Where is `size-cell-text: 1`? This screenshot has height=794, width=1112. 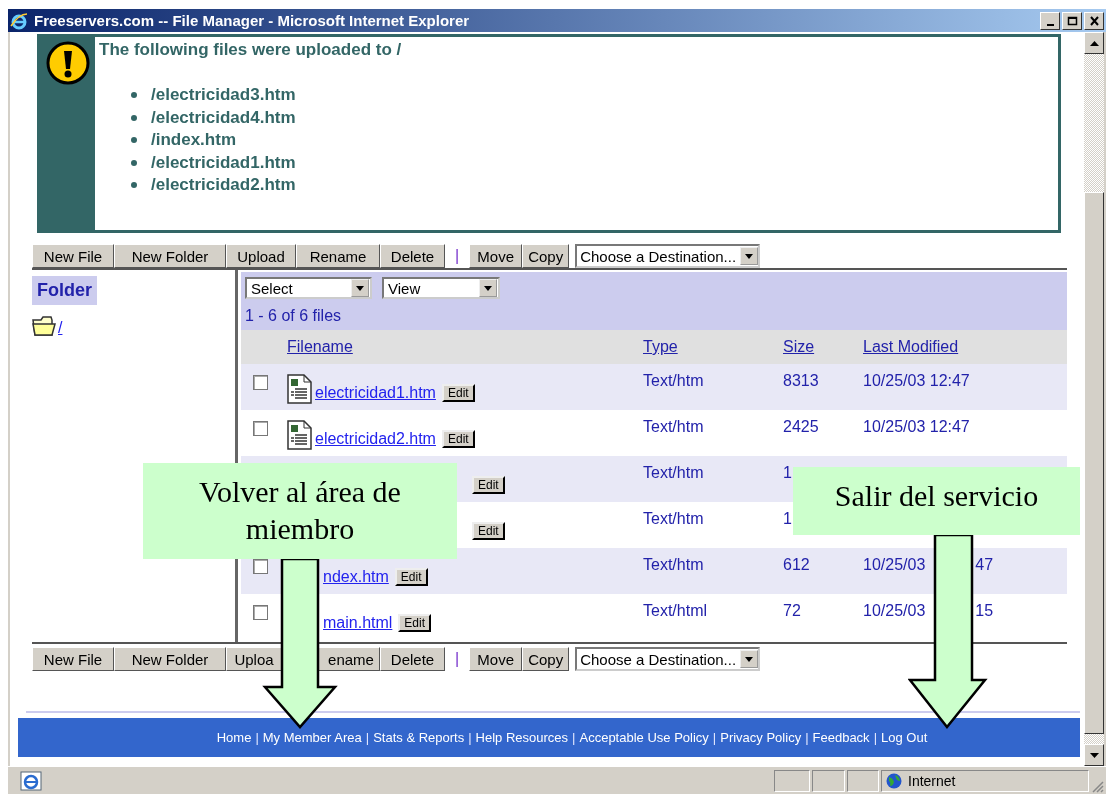 size-cell-text: 1 is located at coordinates (788, 519).